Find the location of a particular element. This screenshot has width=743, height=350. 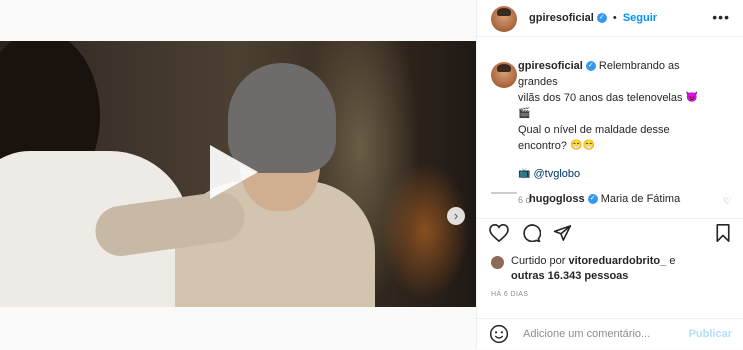

liked-by-conj: e is located at coordinates (672, 261).